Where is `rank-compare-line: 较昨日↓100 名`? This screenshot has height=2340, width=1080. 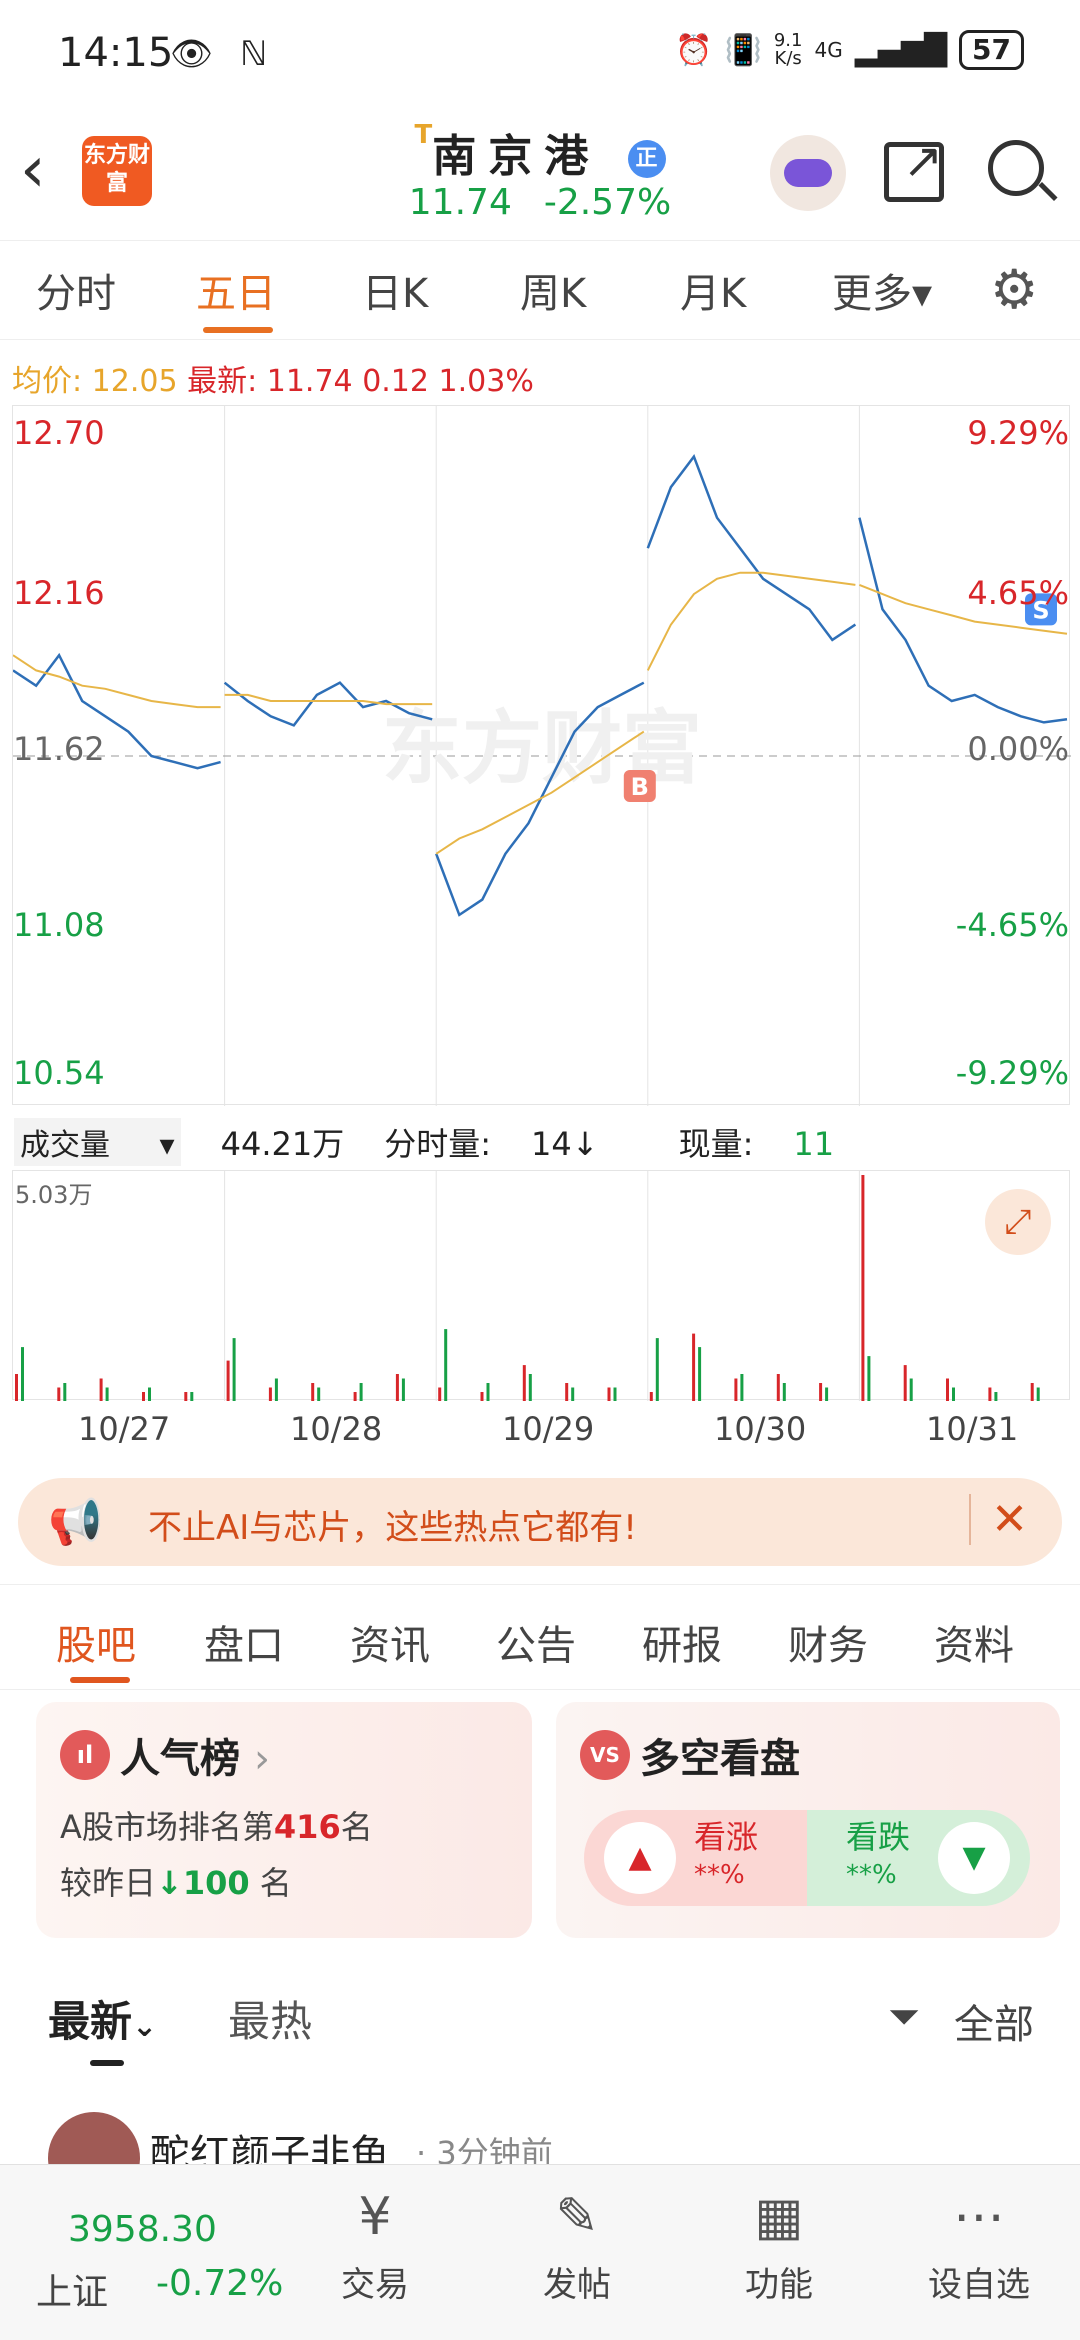
rank-compare-line: 较昨日↓100 名 is located at coordinates (176, 1881).